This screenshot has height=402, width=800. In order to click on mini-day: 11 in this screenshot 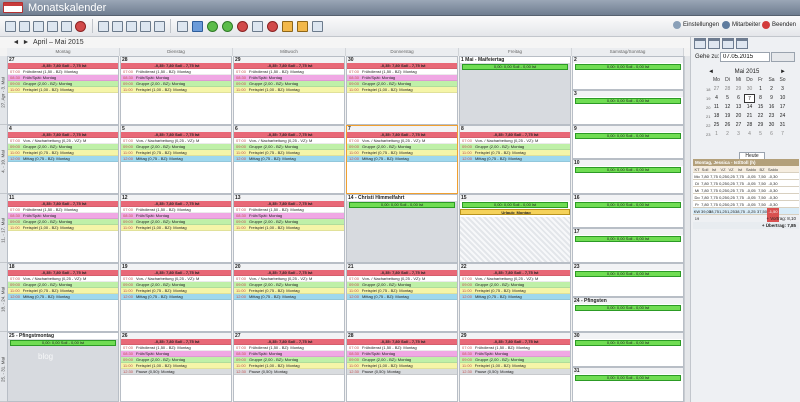, I will do `click(716, 107)`.